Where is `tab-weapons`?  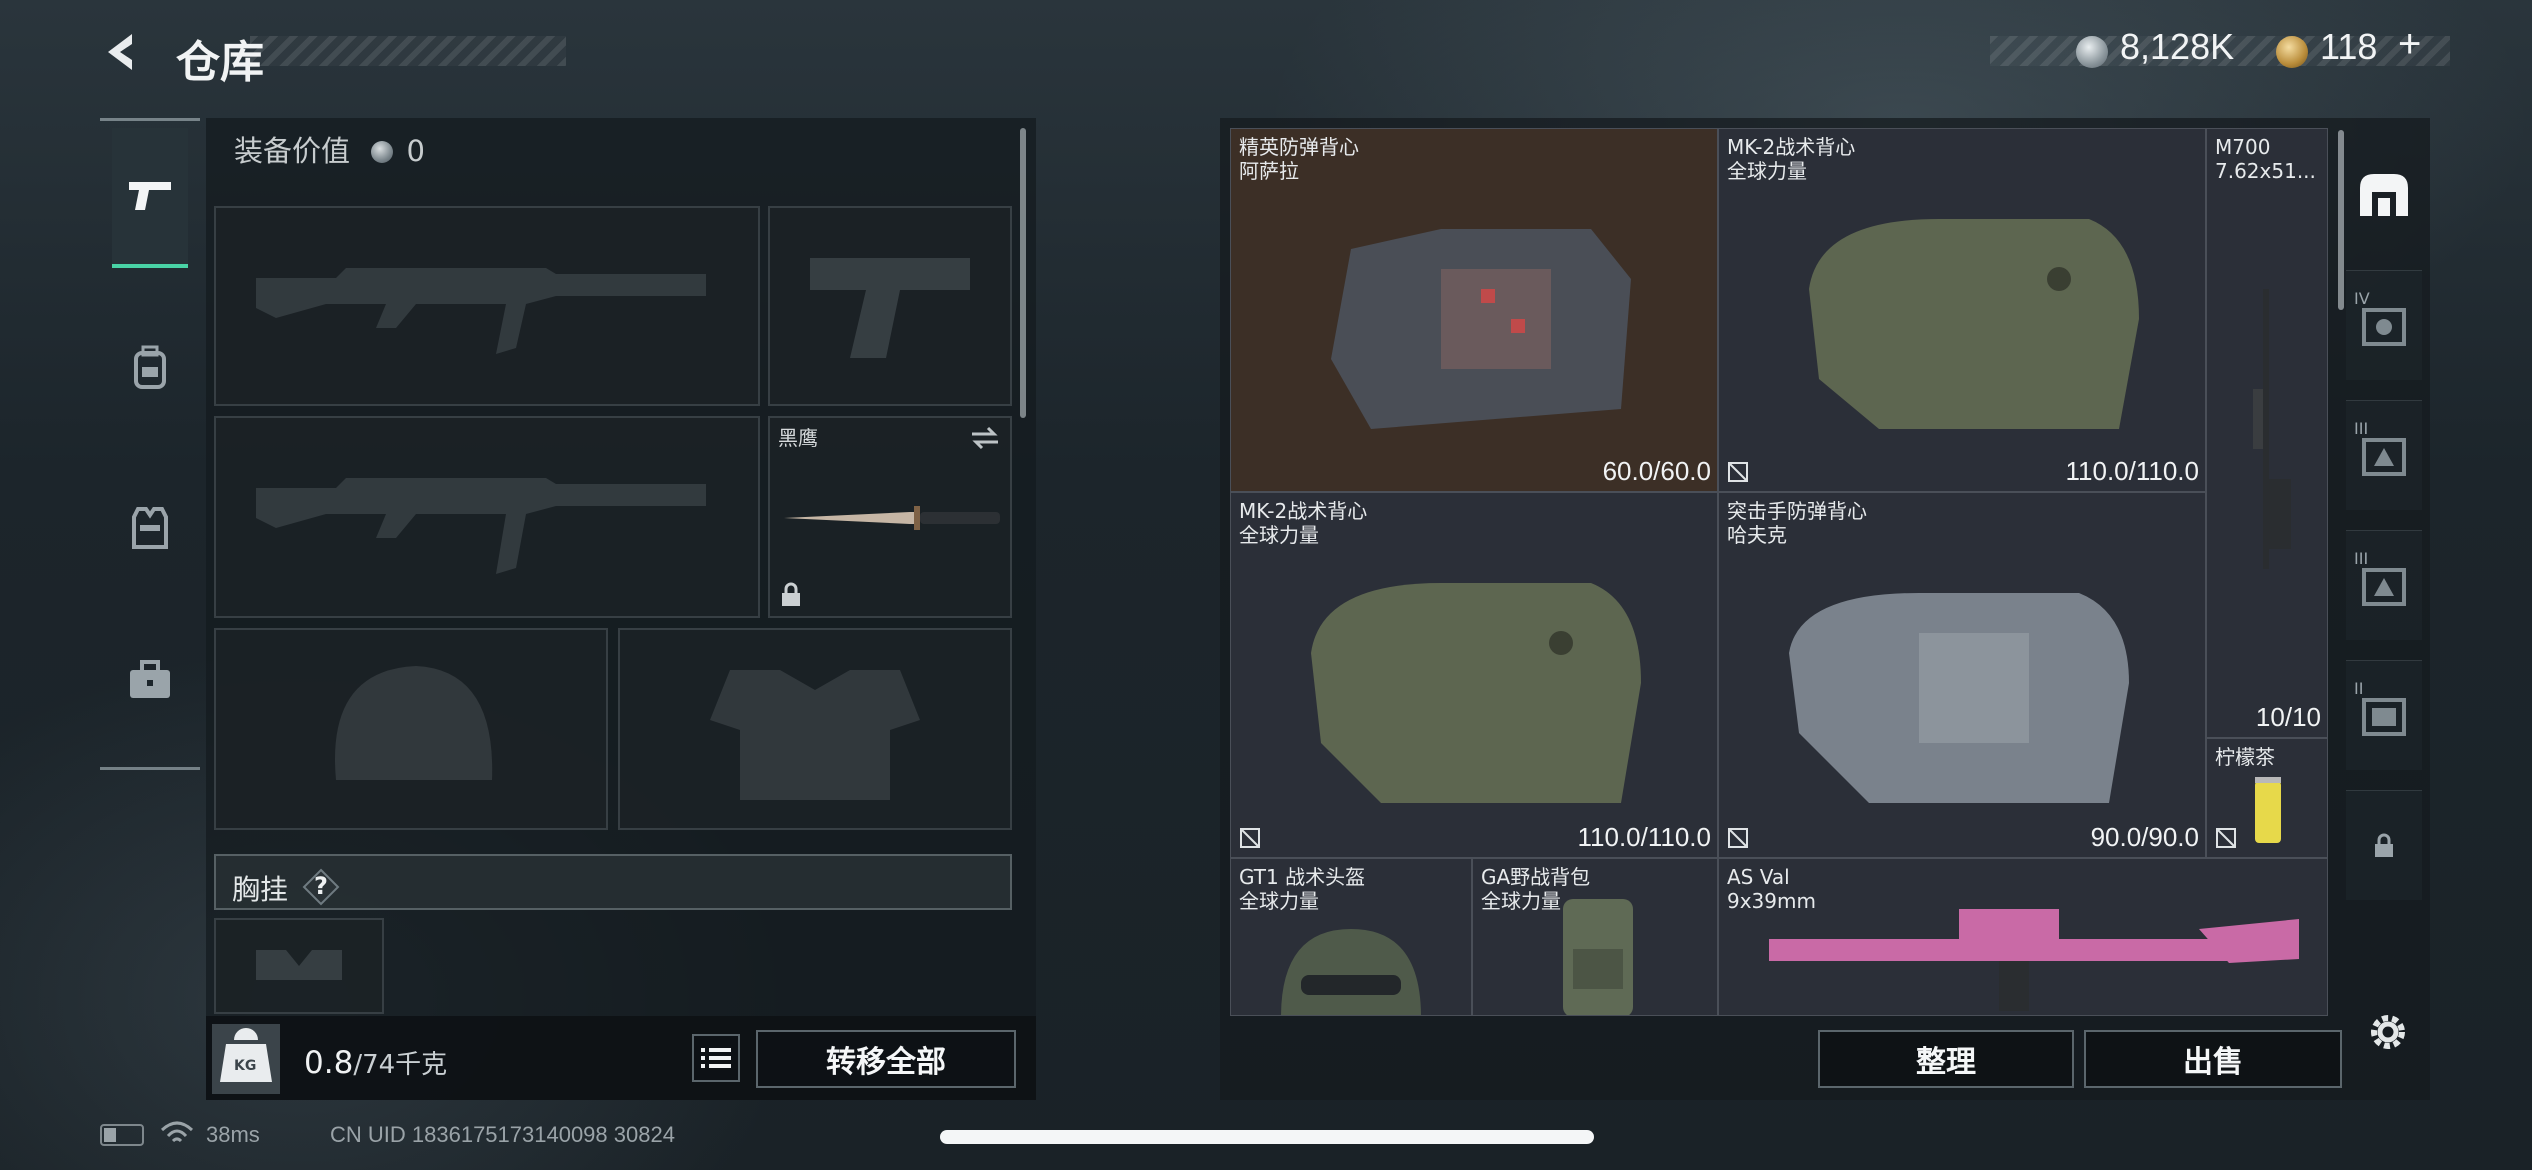
tab-weapons is located at coordinates (150, 198).